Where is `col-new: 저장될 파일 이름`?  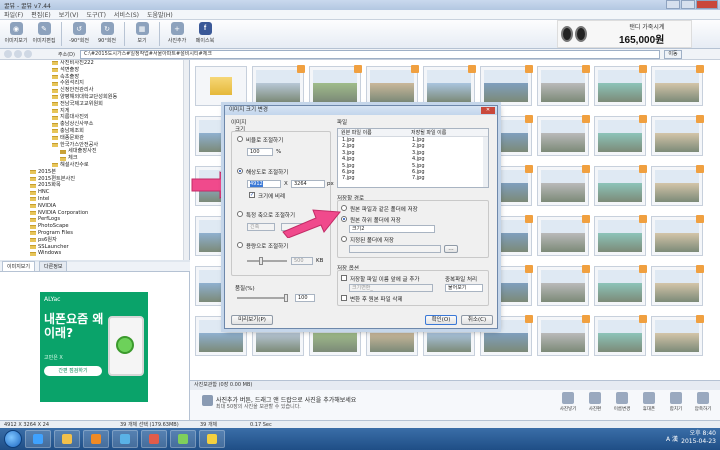
col-new: 저장될 파일 이름 is located at coordinates (443, 132).